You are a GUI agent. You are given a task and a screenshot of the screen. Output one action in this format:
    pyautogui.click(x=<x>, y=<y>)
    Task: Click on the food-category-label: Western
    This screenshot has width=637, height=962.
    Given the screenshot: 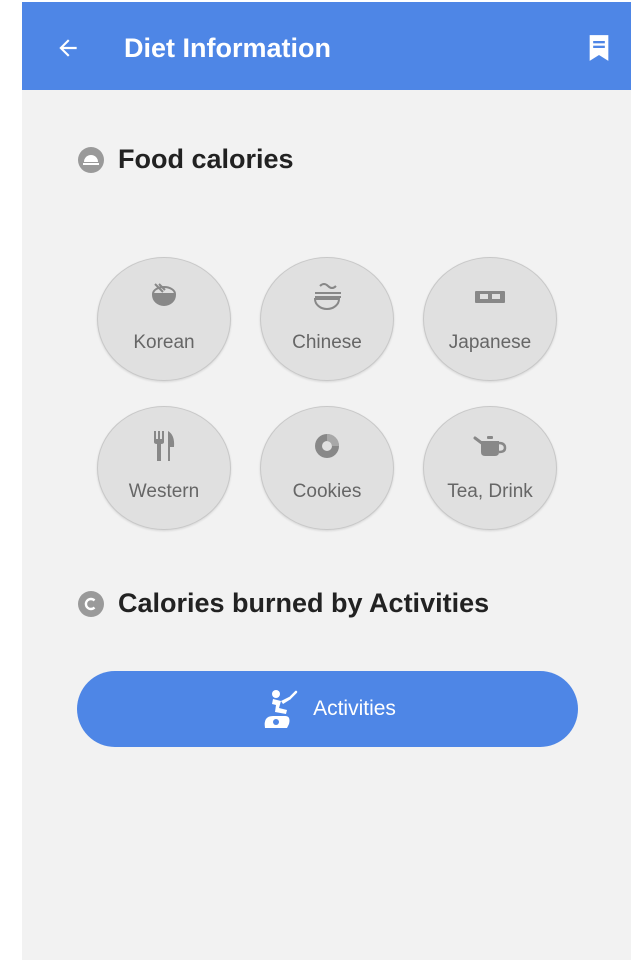 What is the action you would take?
    pyautogui.click(x=164, y=491)
    